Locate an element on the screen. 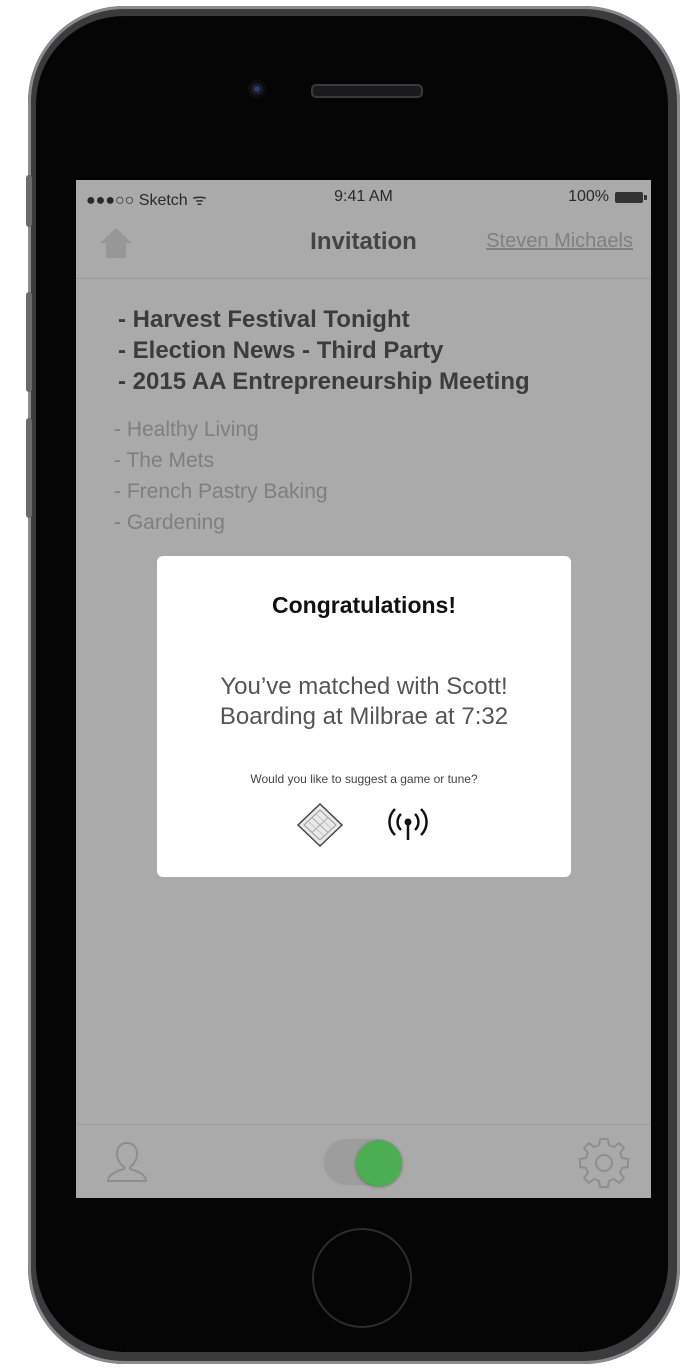 The height and width of the screenshot is (1368, 684). match-message: You’ve matched with Scott! is located at coordinates (364, 686).